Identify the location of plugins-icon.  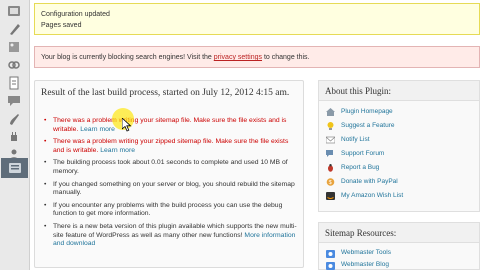
(14, 137).